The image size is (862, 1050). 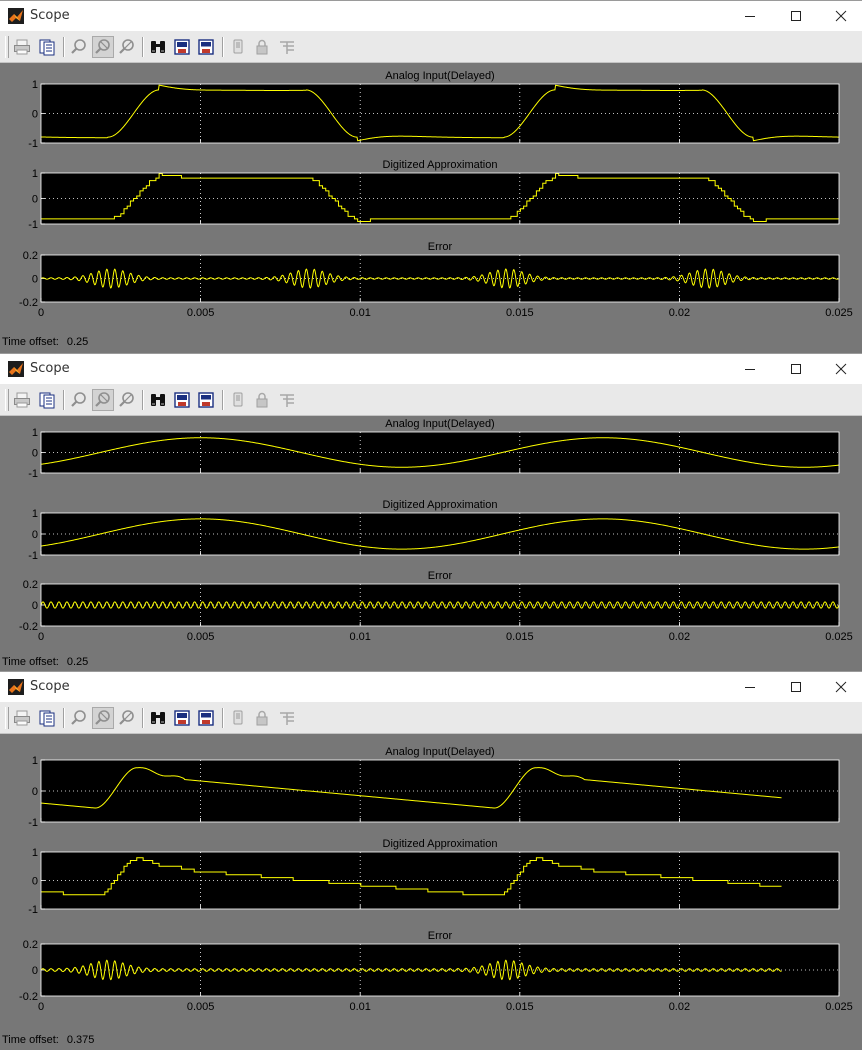 I want to click on x-tick-label: 0, so click(x=41, y=1007).